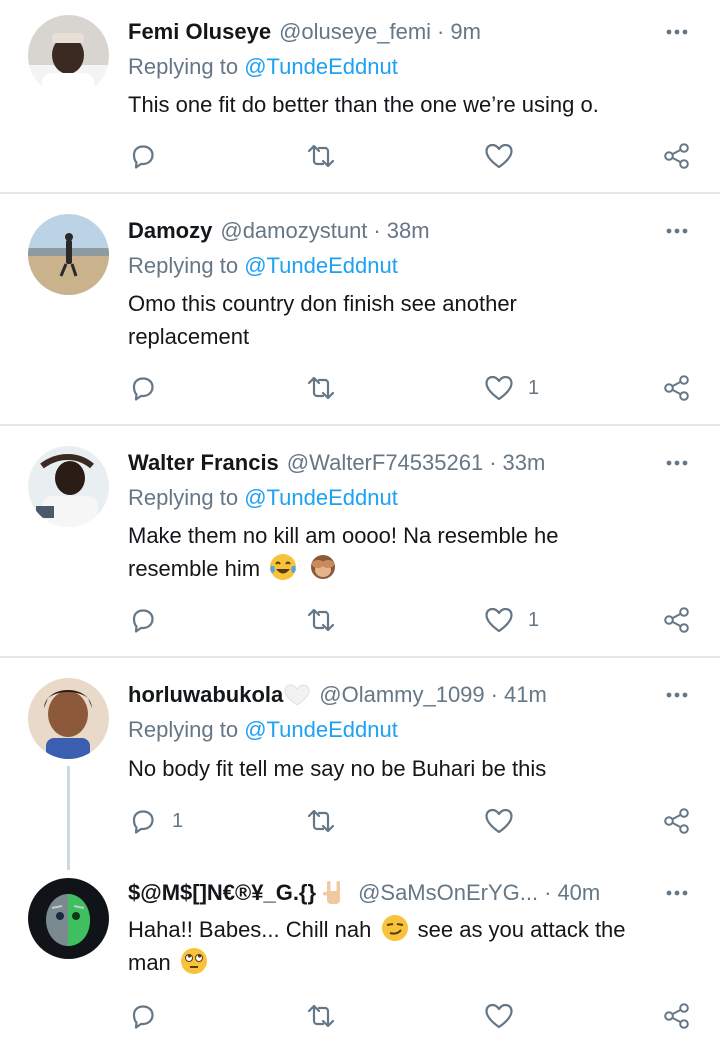 The width and height of the screenshot is (720, 1050). I want to click on eye-roll-face-emoji-icon, so click(194, 961).